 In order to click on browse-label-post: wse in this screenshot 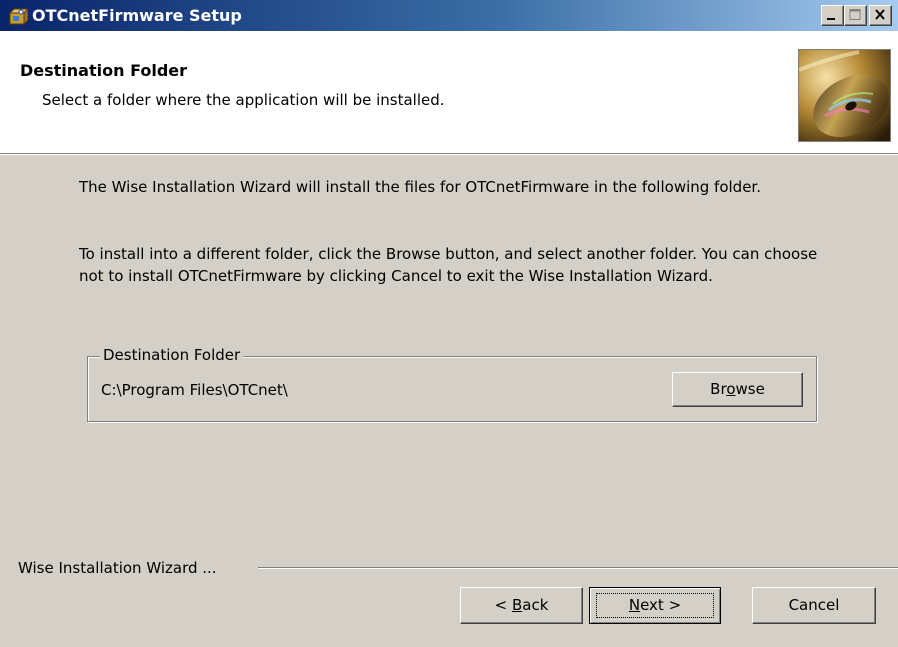, I will do `click(750, 389)`.